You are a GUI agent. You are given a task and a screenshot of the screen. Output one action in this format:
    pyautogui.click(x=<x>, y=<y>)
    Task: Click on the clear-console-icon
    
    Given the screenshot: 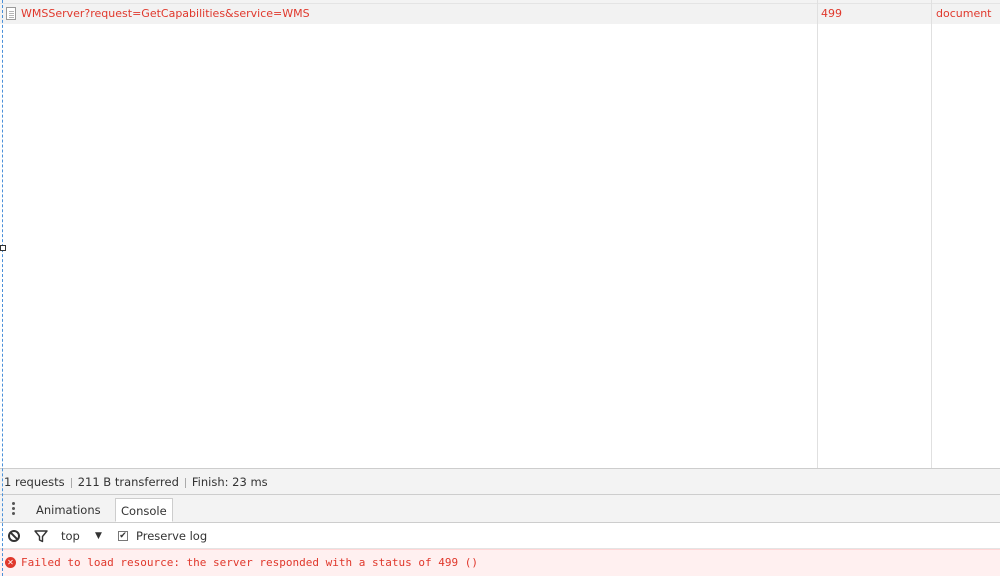 What is the action you would take?
    pyautogui.click(x=14, y=536)
    